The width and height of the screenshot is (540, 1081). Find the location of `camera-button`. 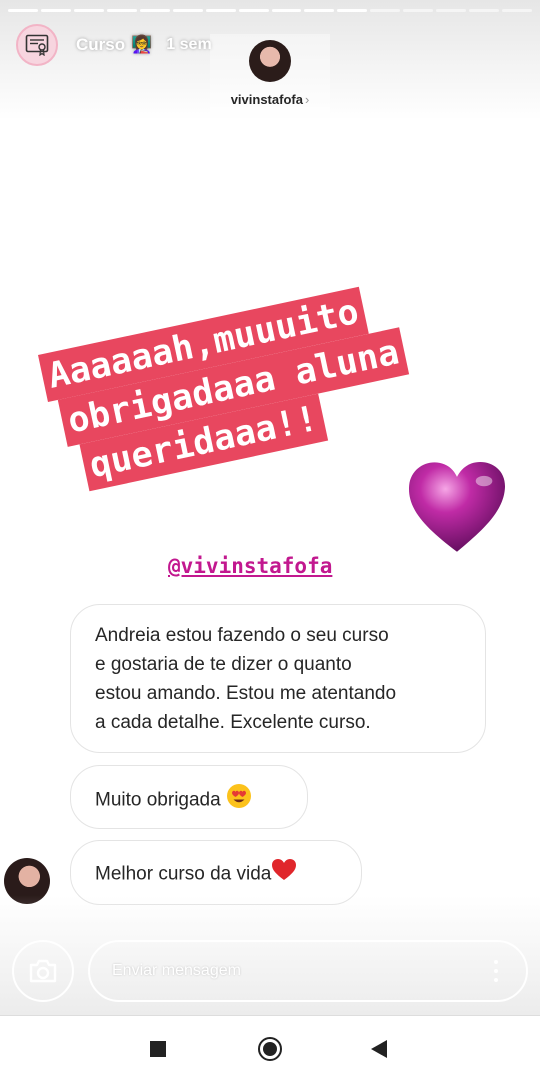

camera-button is located at coordinates (43, 971).